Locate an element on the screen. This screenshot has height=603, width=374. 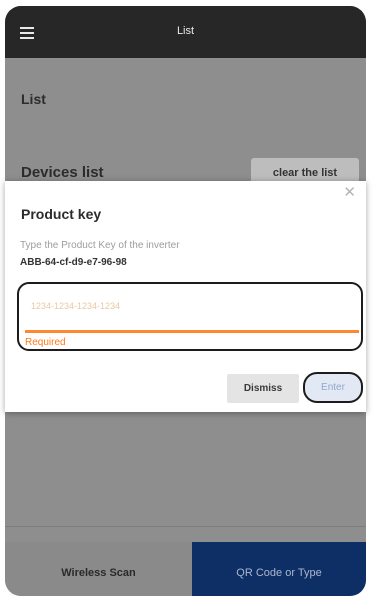
bottom-nav: Wireless Scan QR Code or Type is located at coordinates (185, 569).